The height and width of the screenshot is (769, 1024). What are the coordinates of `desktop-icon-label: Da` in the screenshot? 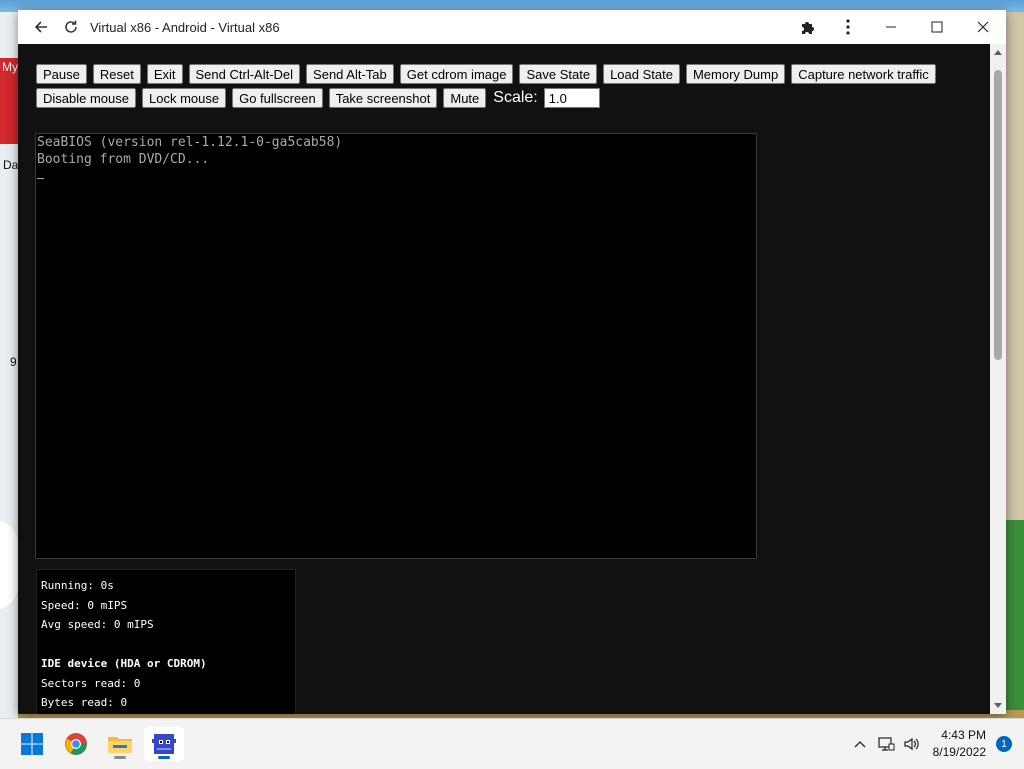 It's located at (11, 165).